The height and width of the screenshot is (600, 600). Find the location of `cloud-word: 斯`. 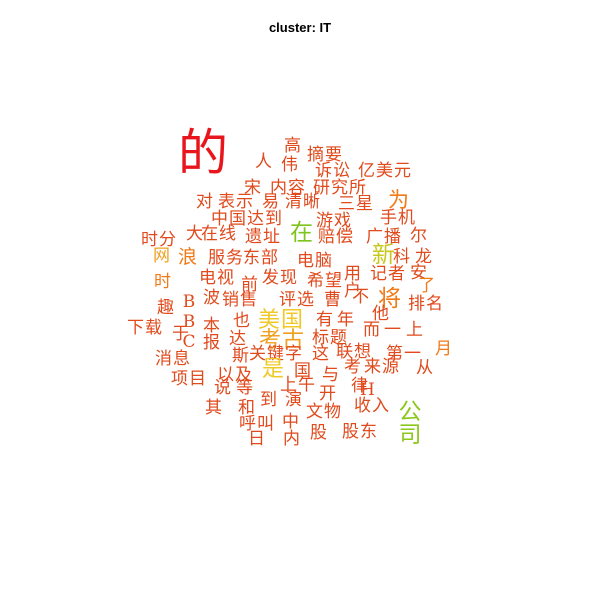

cloud-word: 斯 is located at coordinates (241, 356).